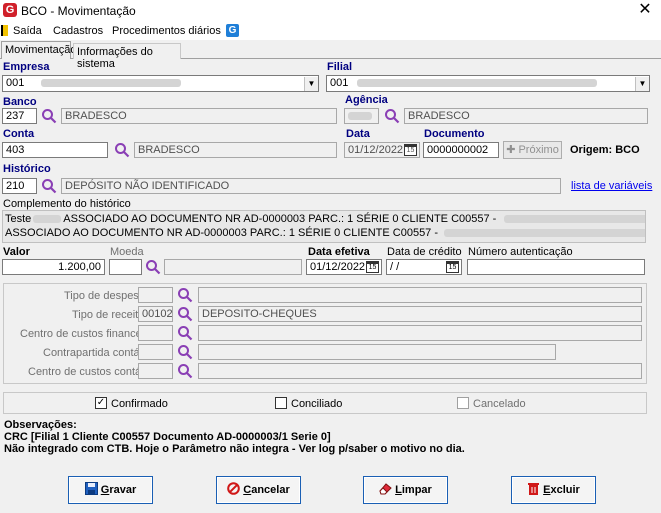  What do you see at coordinates (19, 134) in the screenshot?
I see `conta-label: Conta` at bounding box center [19, 134].